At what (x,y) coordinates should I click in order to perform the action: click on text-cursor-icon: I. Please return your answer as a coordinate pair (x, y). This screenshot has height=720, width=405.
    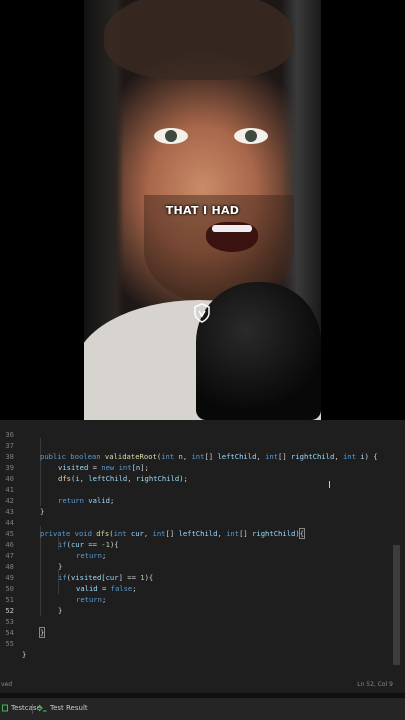
    Looking at the image, I should click on (329, 485).